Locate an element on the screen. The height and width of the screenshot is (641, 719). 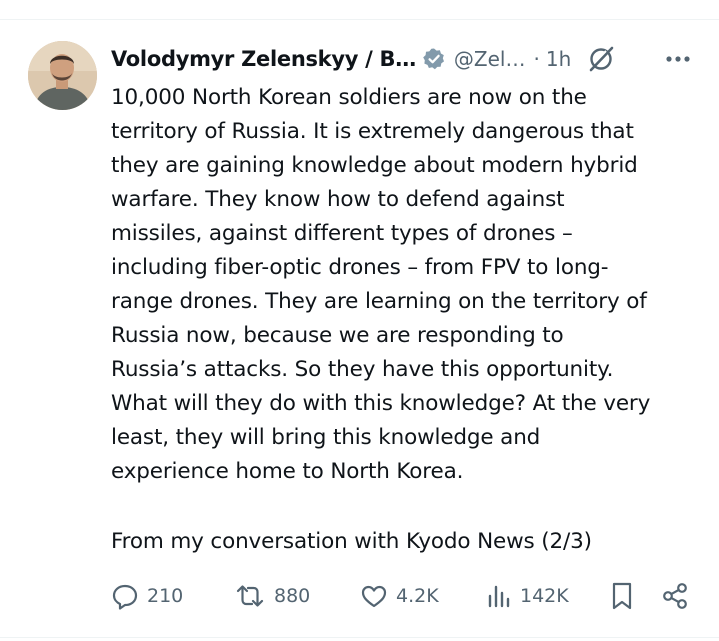
repost-button: 880 is located at coordinates (272, 596).